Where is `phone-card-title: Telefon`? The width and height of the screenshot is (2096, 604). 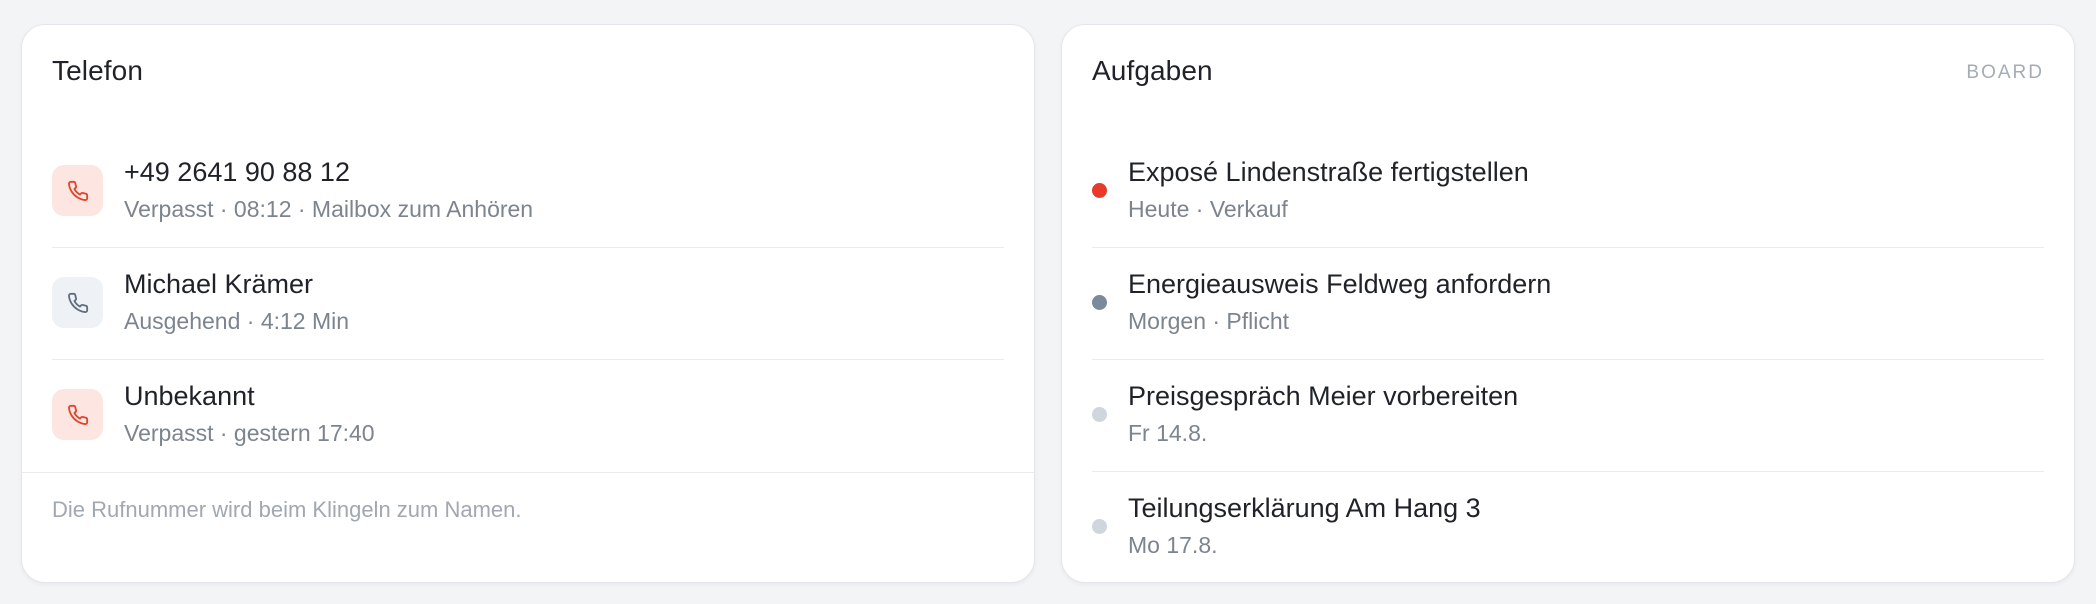
phone-card-title: Telefon is located at coordinates (97, 70).